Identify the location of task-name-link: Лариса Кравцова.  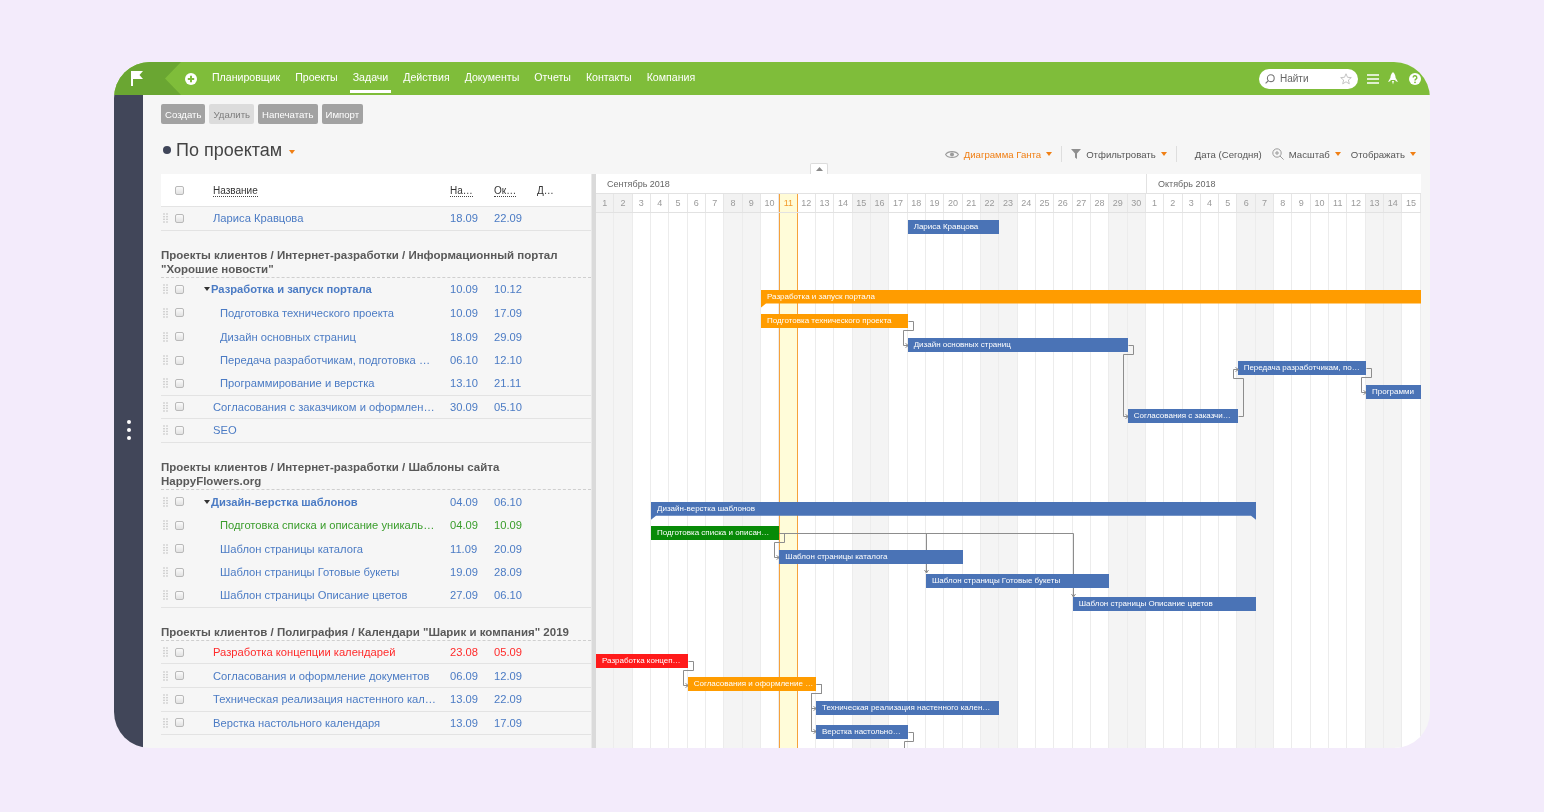
(258, 218).